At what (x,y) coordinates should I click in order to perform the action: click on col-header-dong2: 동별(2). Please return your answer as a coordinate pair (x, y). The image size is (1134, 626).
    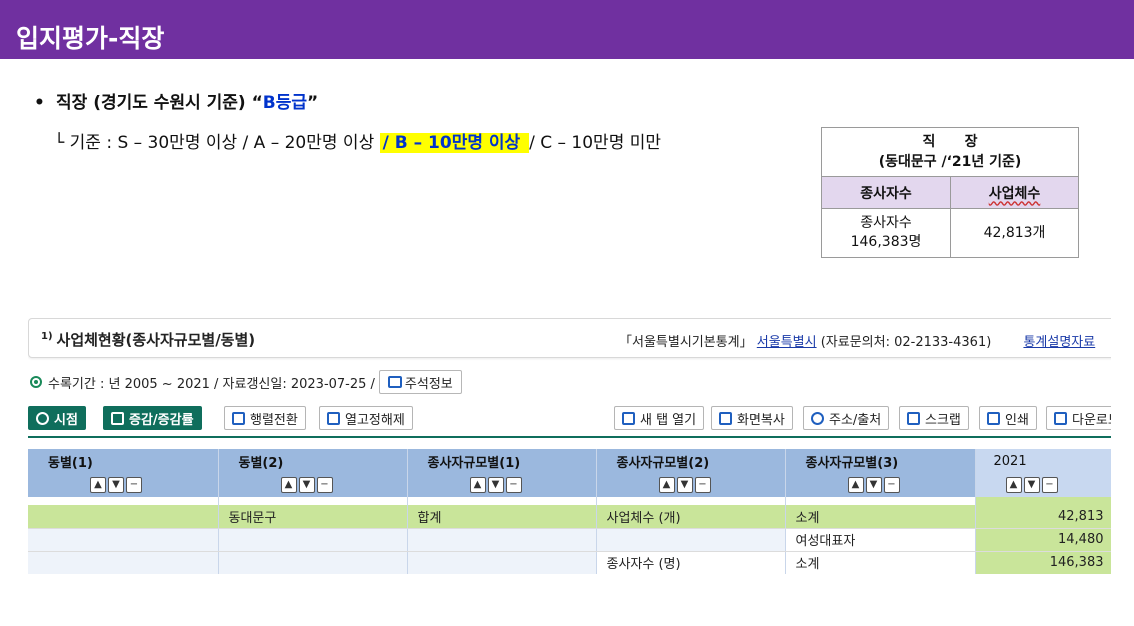
    Looking at the image, I should click on (313, 461).